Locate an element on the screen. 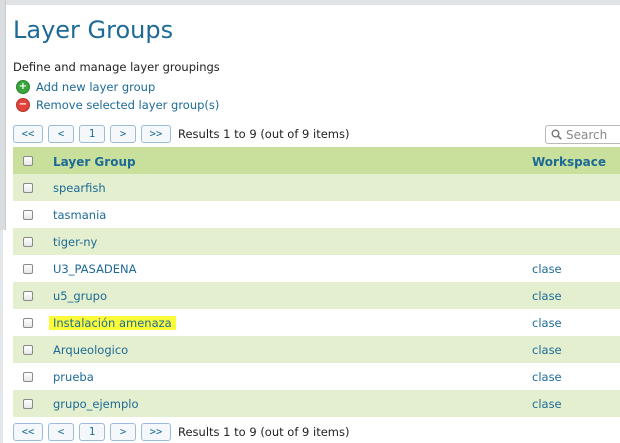  table-row: tiger-ny is located at coordinates (316, 241).